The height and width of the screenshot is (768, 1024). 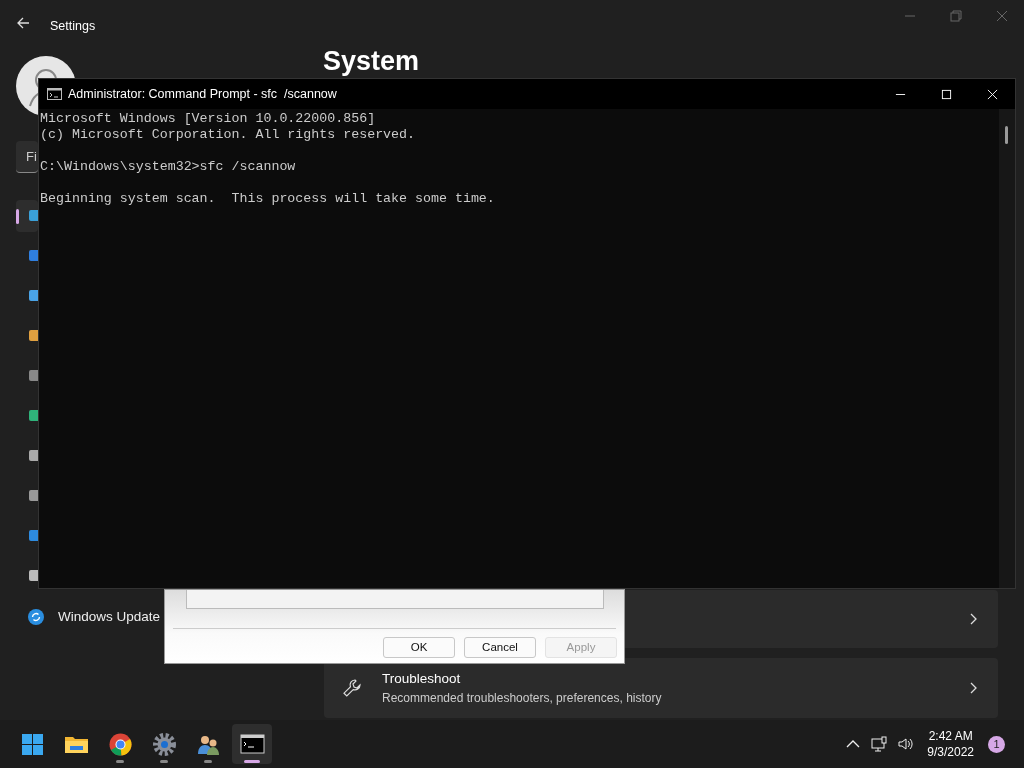 I want to click on sidebar-item: Windows Update, so click(x=91, y=617).